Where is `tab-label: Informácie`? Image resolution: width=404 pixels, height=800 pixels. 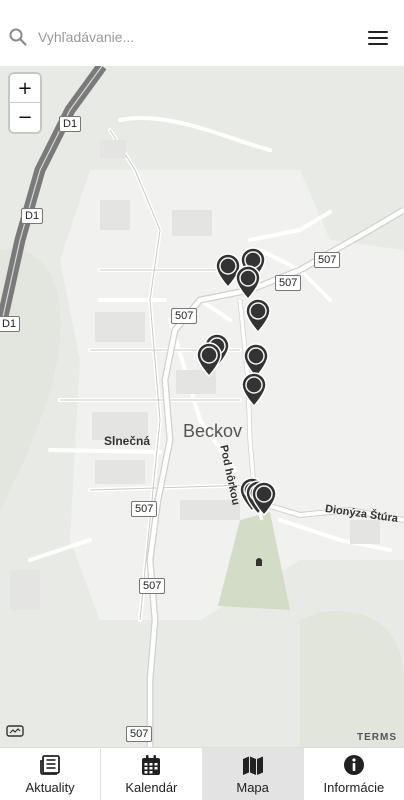 tab-label: Informácie is located at coordinates (354, 787).